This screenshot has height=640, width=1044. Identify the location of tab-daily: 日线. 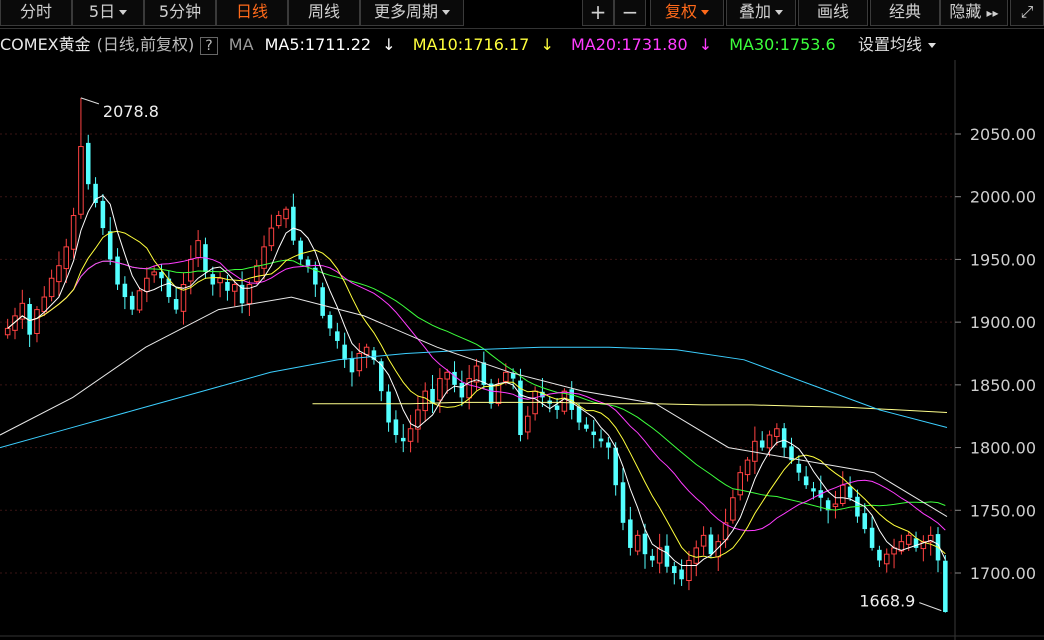
(252, 13).